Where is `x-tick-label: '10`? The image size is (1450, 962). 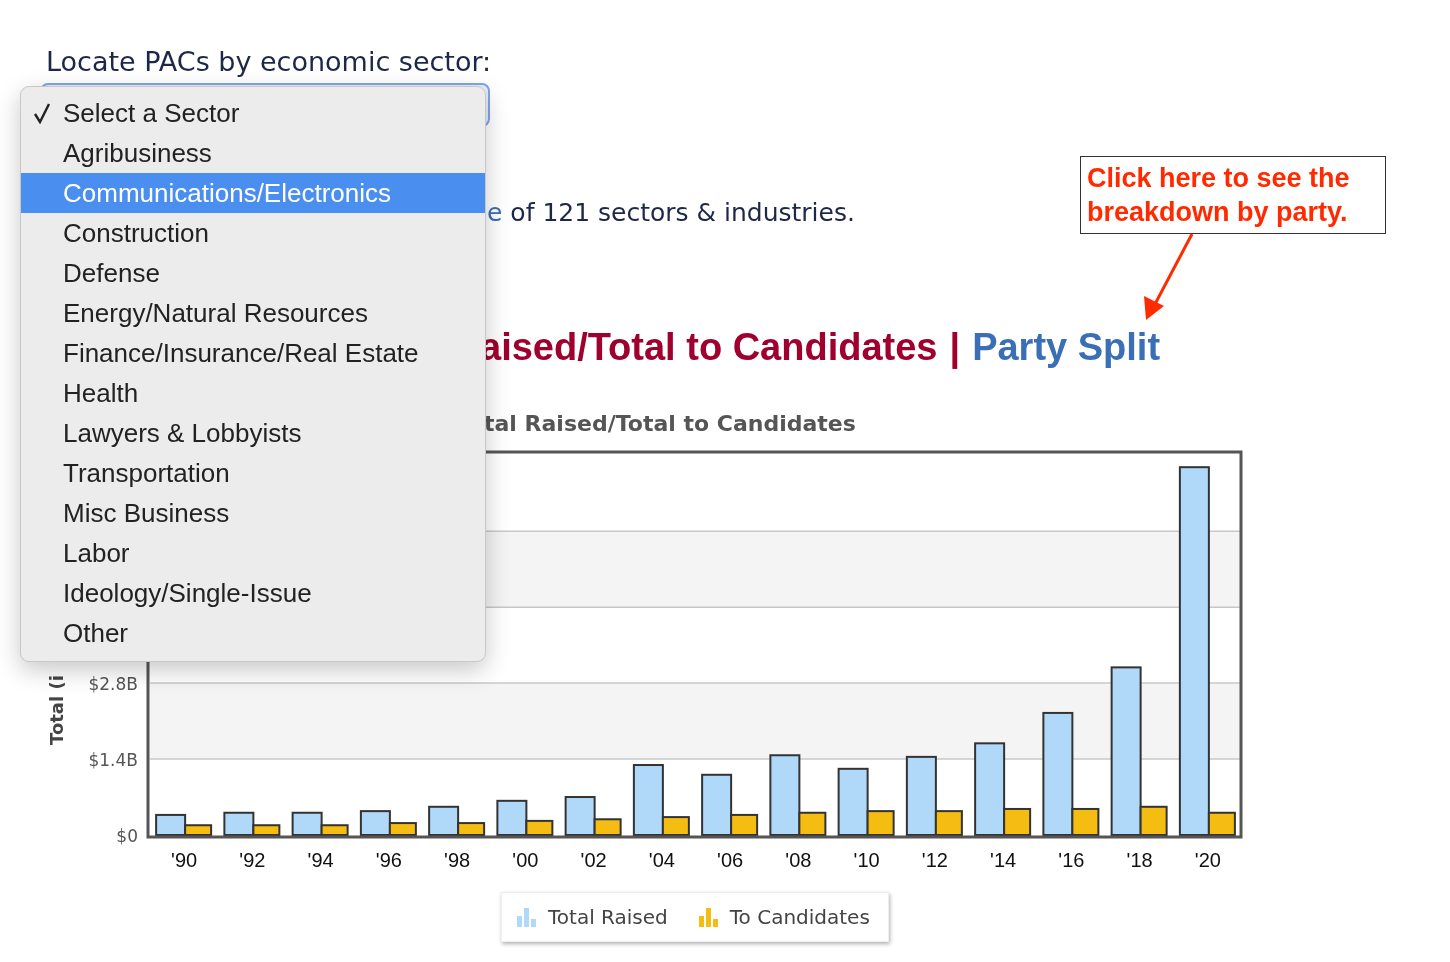 x-tick-label: '10 is located at coordinates (866, 860).